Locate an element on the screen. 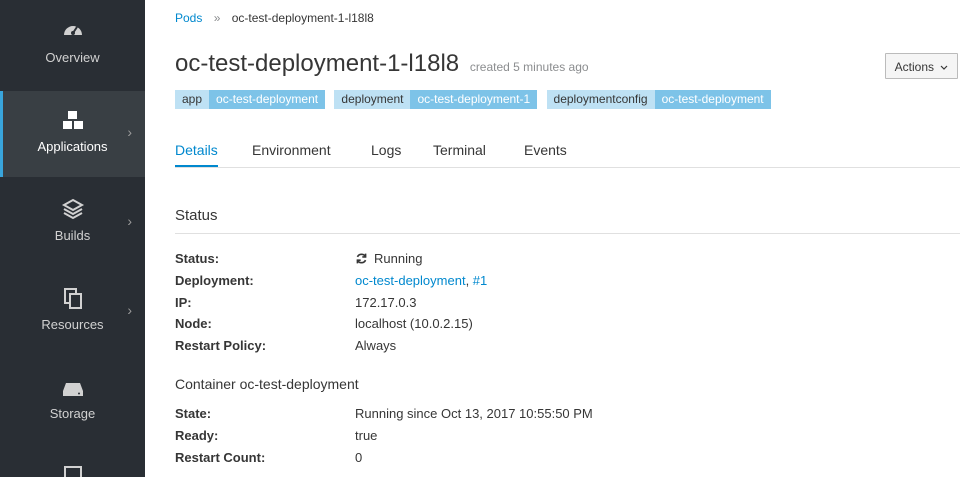  nav-label: Resources is located at coordinates (72, 324).